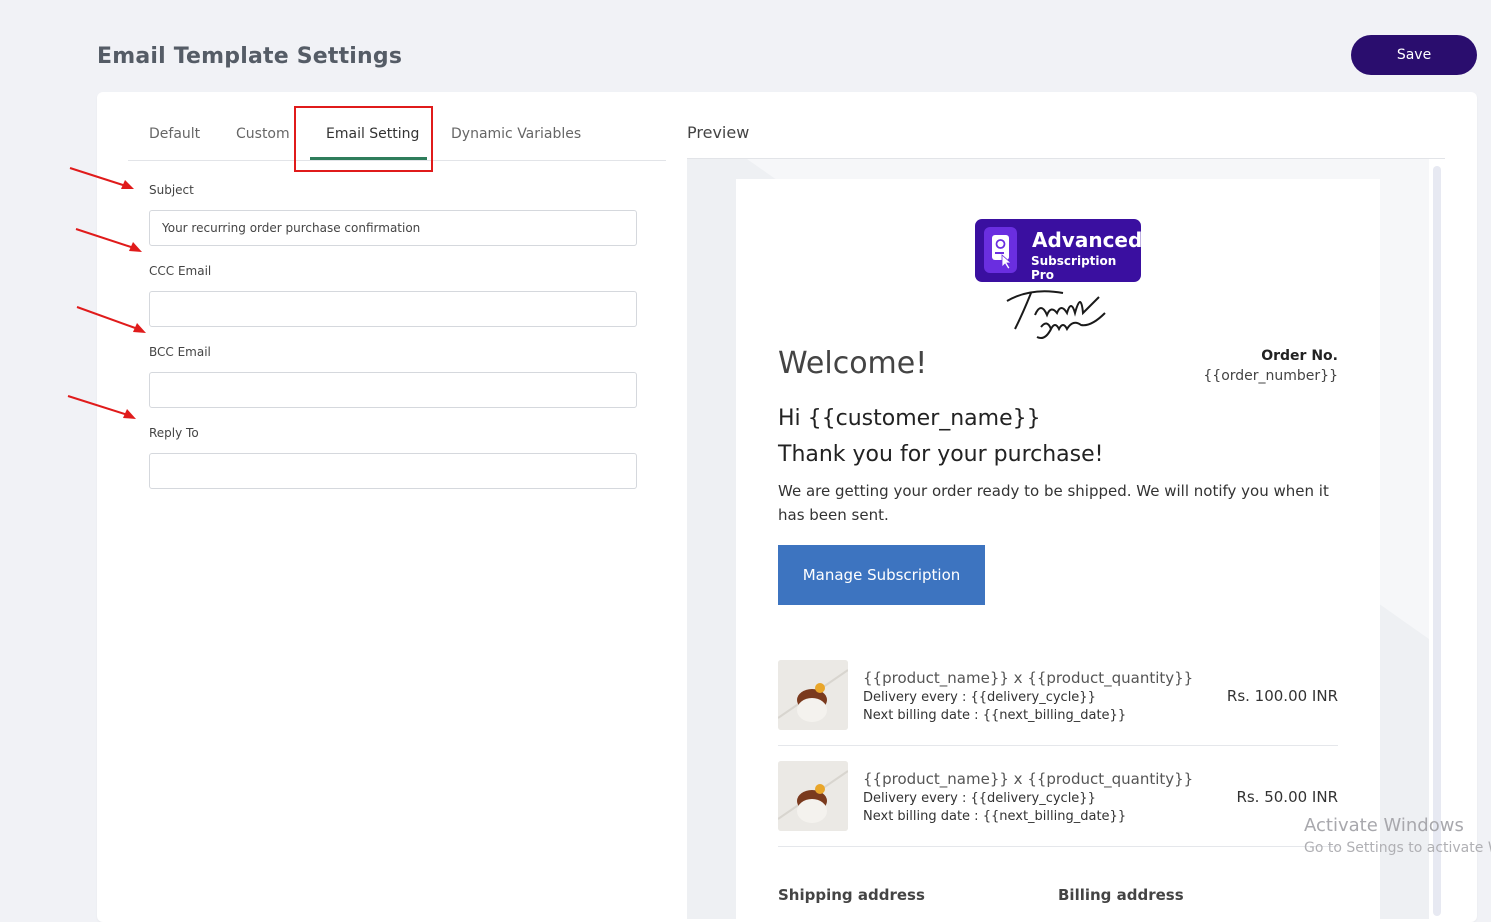 The height and width of the screenshot is (922, 1491). Describe the element at coordinates (853, 363) in the screenshot. I see `welcome-heading: Welcome!` at that location.